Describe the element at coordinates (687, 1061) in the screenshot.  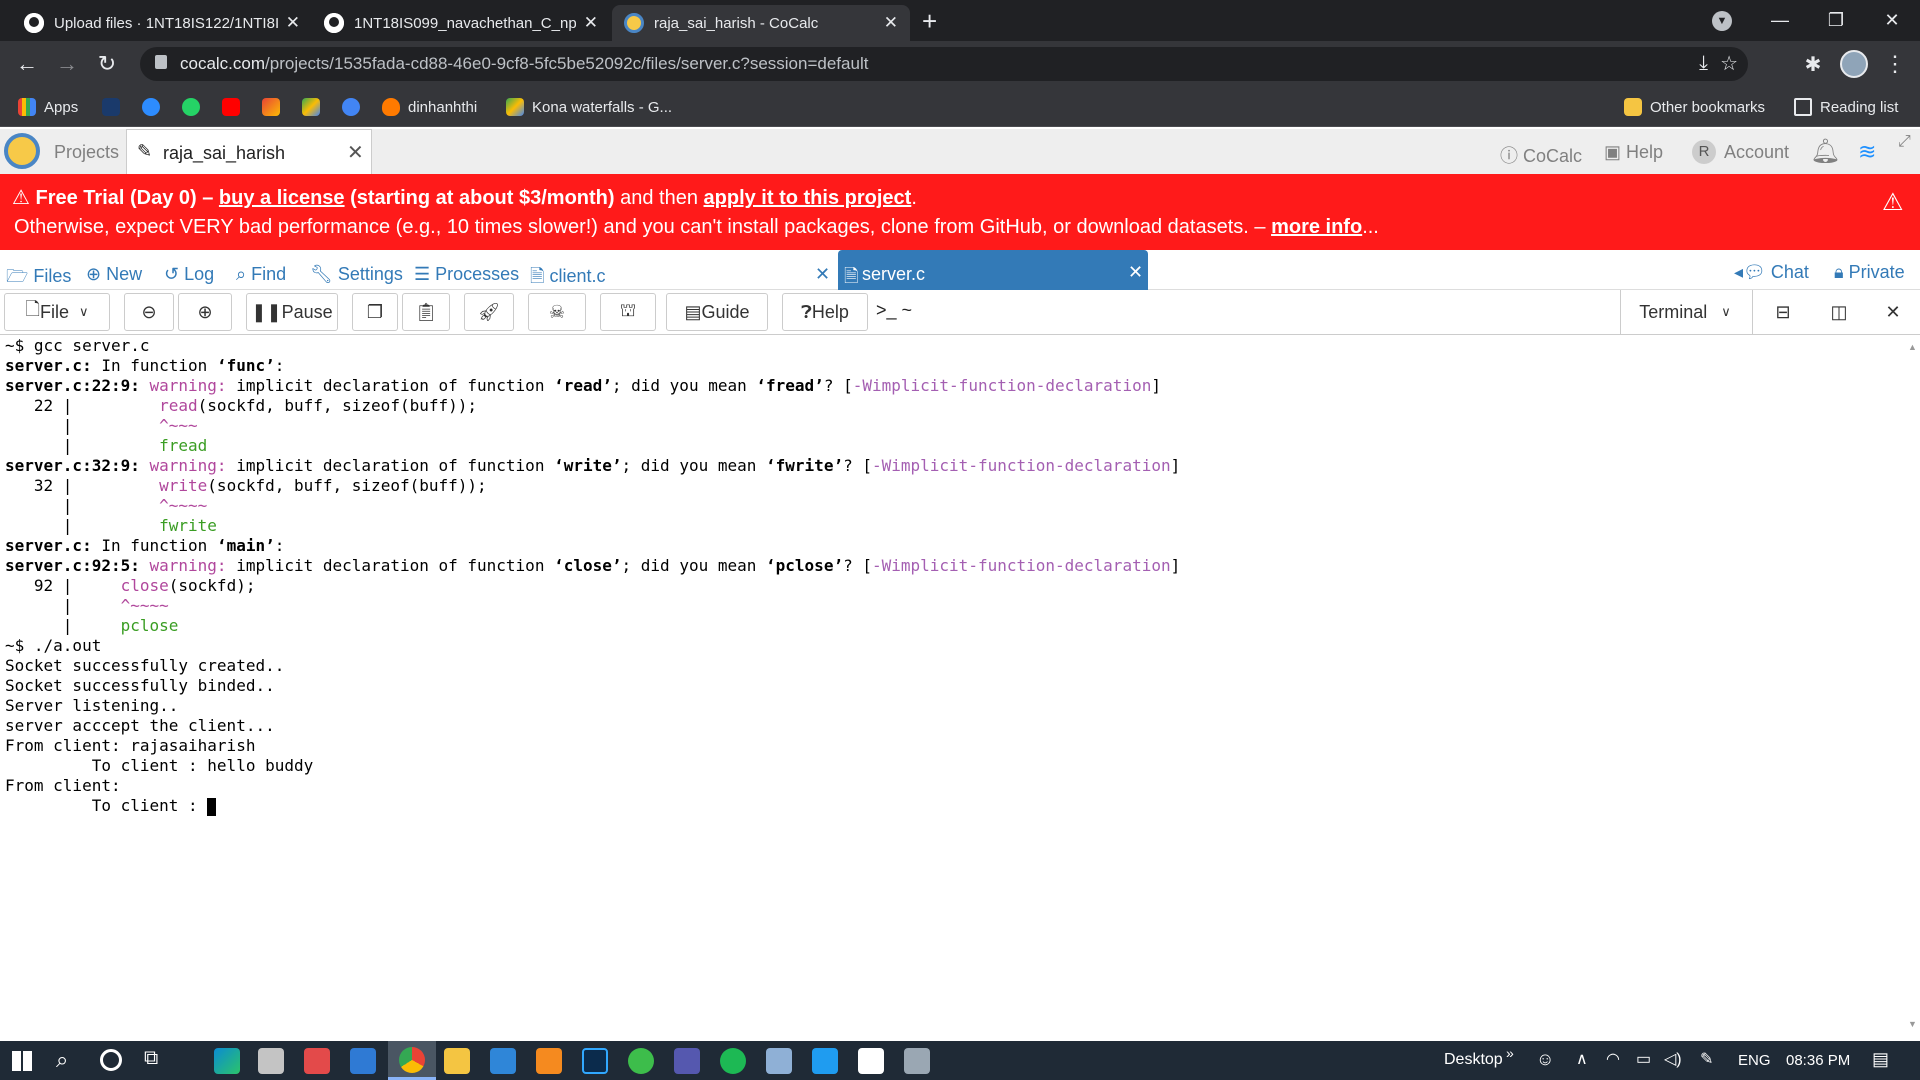
I see `teams-icon` at that location.